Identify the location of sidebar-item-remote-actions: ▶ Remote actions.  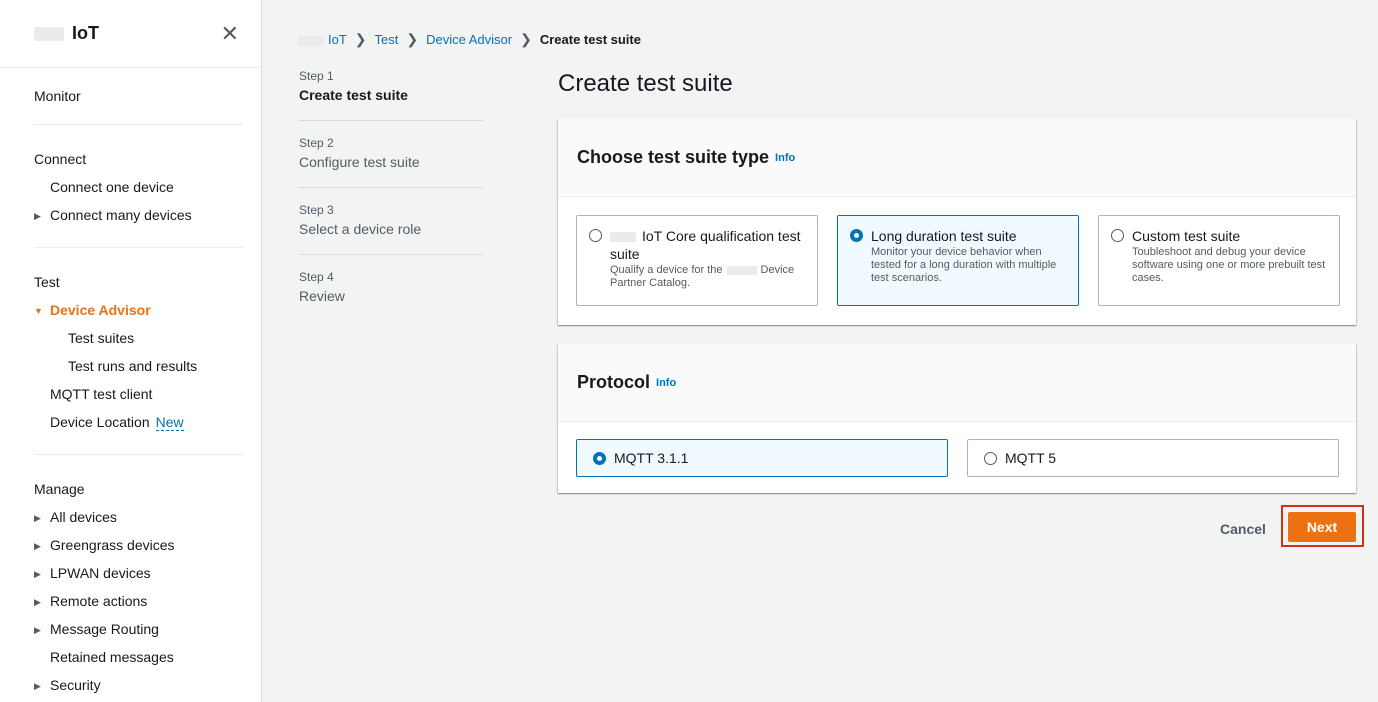
(147, 601).